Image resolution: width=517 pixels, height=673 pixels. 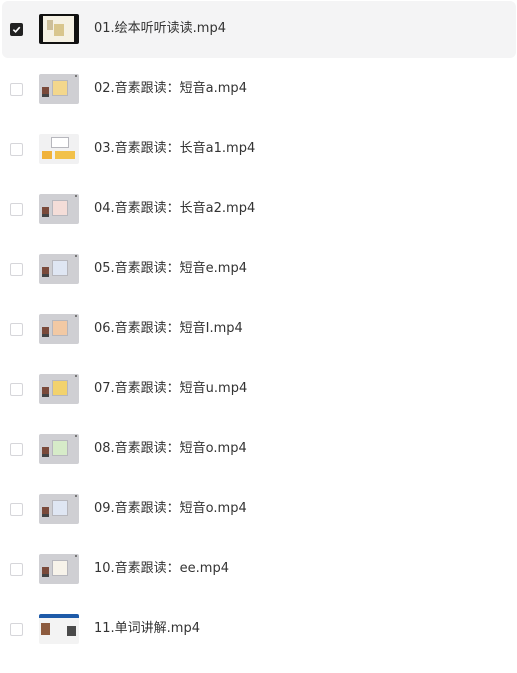 What do you see at coordinates (259, 509) in the screenshot?
I see `file-row: 09.音素跟读：短音o.mp4` at bounding box center [259, 509].